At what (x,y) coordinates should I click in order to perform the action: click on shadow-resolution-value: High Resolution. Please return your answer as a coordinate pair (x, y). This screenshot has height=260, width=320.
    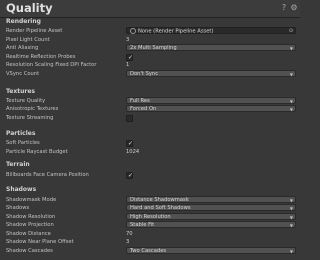
    Looking at the image, I should click on (150, 217).